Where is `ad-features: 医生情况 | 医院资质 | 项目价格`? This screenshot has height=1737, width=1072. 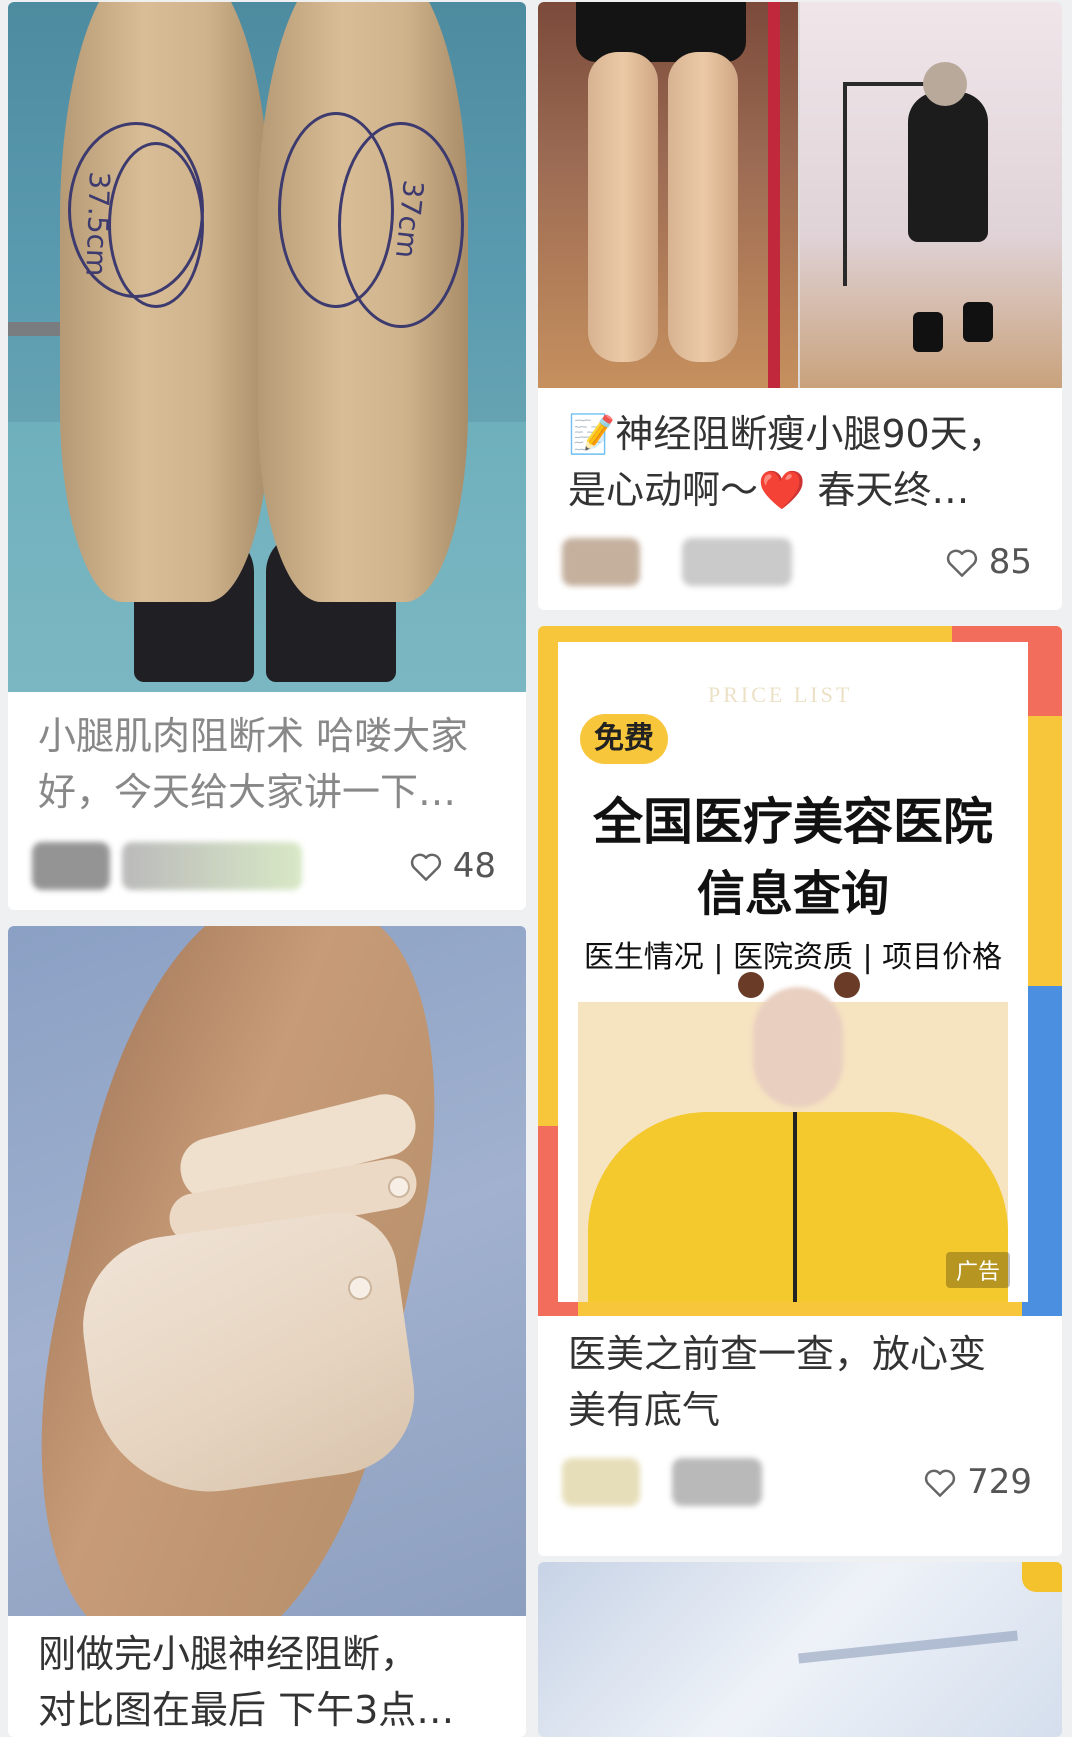
ad-features: 医生情况 | 医院资质 | 项目价格 is located at coordinates (793, 957).